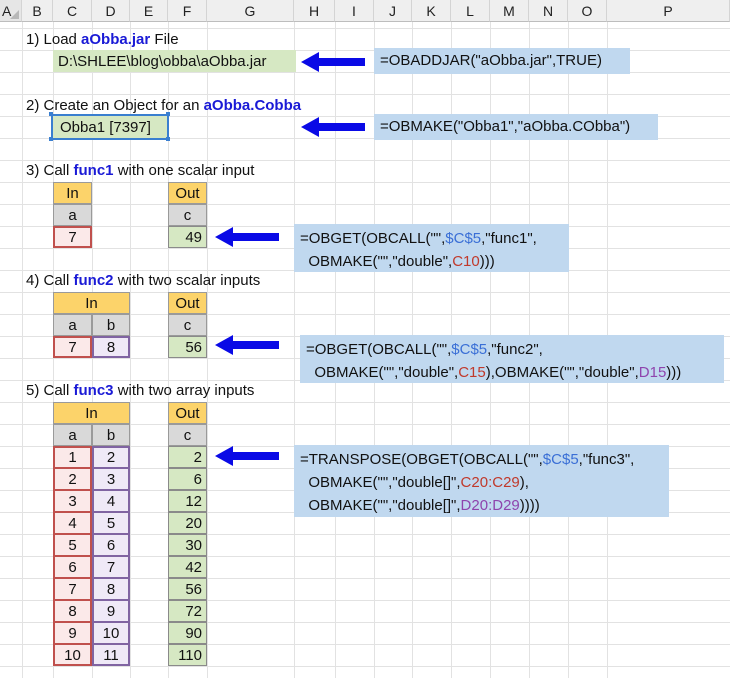  Describe the element at coordinates (149, 11) in the screenshot. I see `column-header-e: E` at that location.